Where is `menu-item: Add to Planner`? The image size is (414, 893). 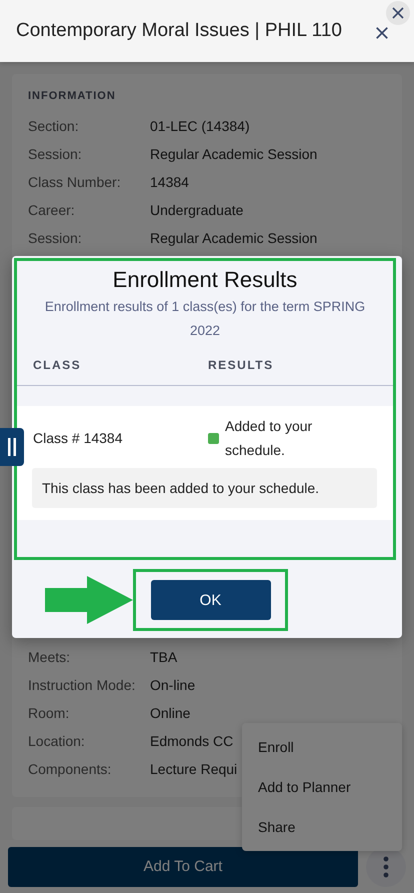
menu-item: Add to Planner is located at coordinates (322, 787).